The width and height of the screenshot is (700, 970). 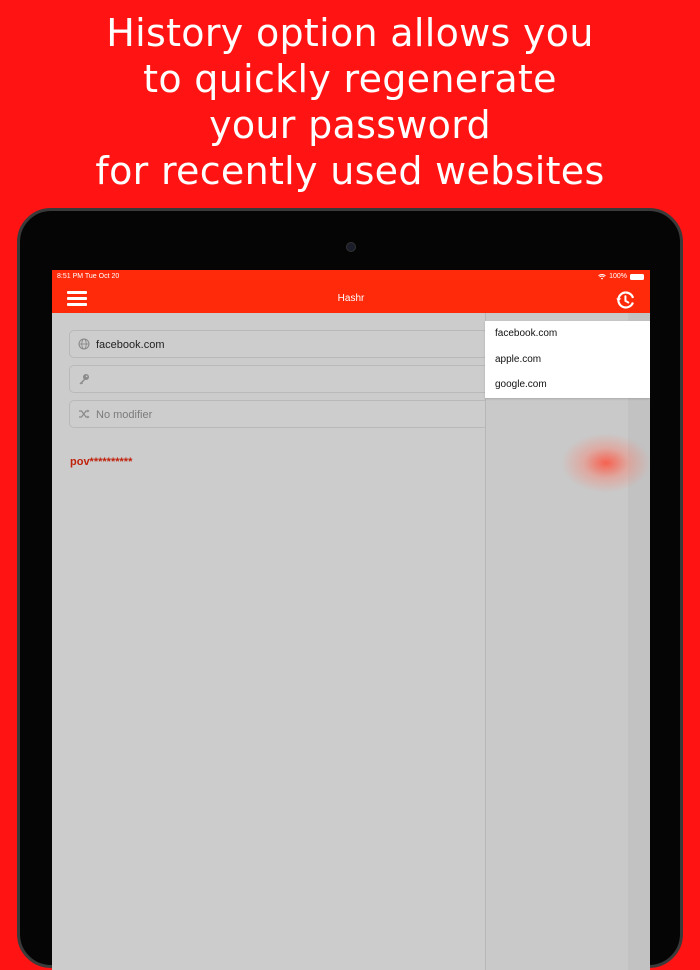 What do you see at coordinates (84, 344) in the screenshot?
I see `globe-icon` at bounding box center [84, 344].